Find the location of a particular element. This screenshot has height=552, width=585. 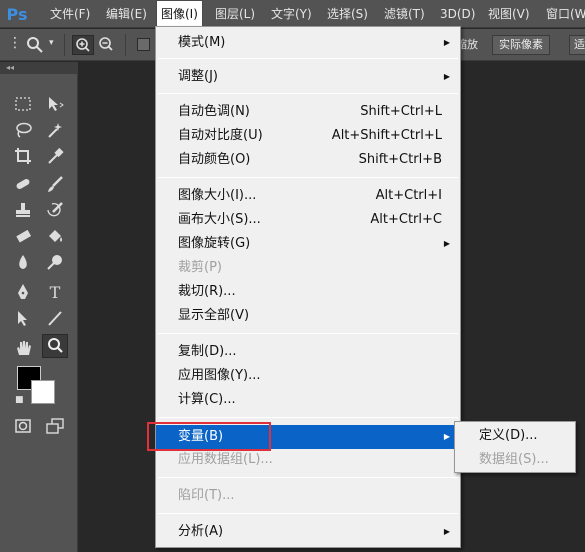

paint-bucket-icon is located at coordinates (55, 236).